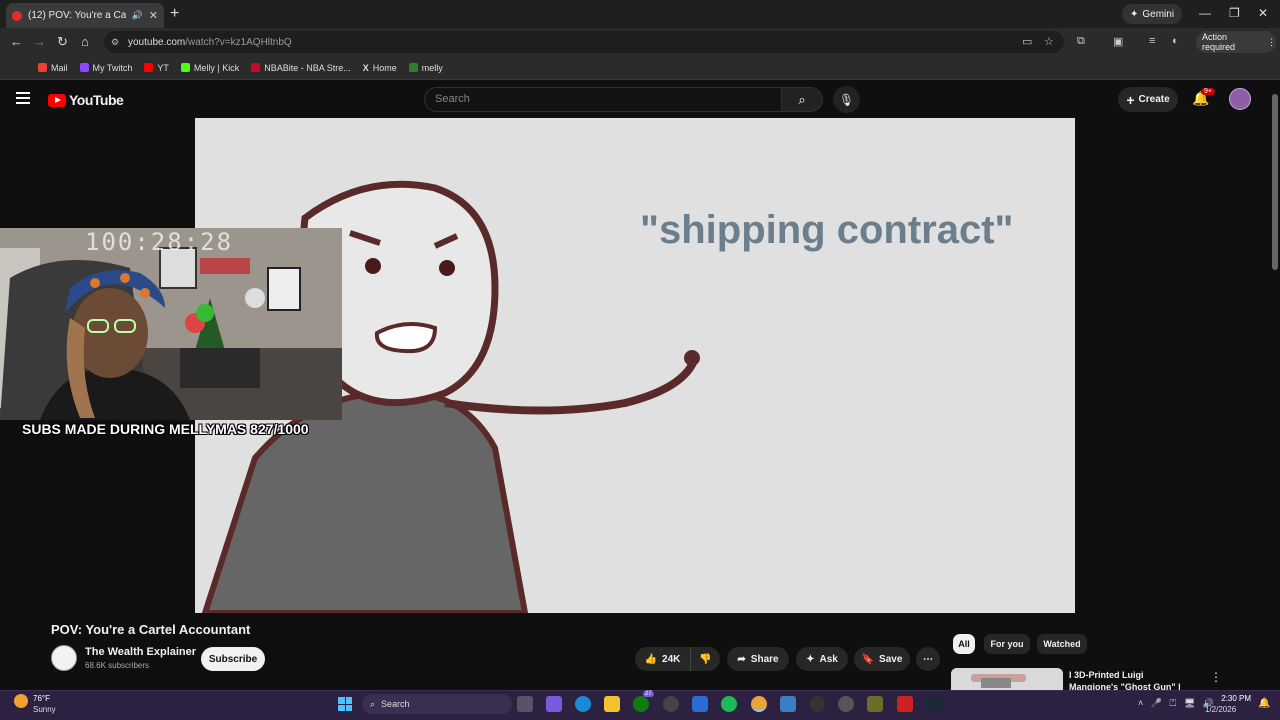 This screenshot has width=1280, height=720. Describe the element at coordinates (612, 704) in the screenshot. I see `file-explorer-icon` at that location.